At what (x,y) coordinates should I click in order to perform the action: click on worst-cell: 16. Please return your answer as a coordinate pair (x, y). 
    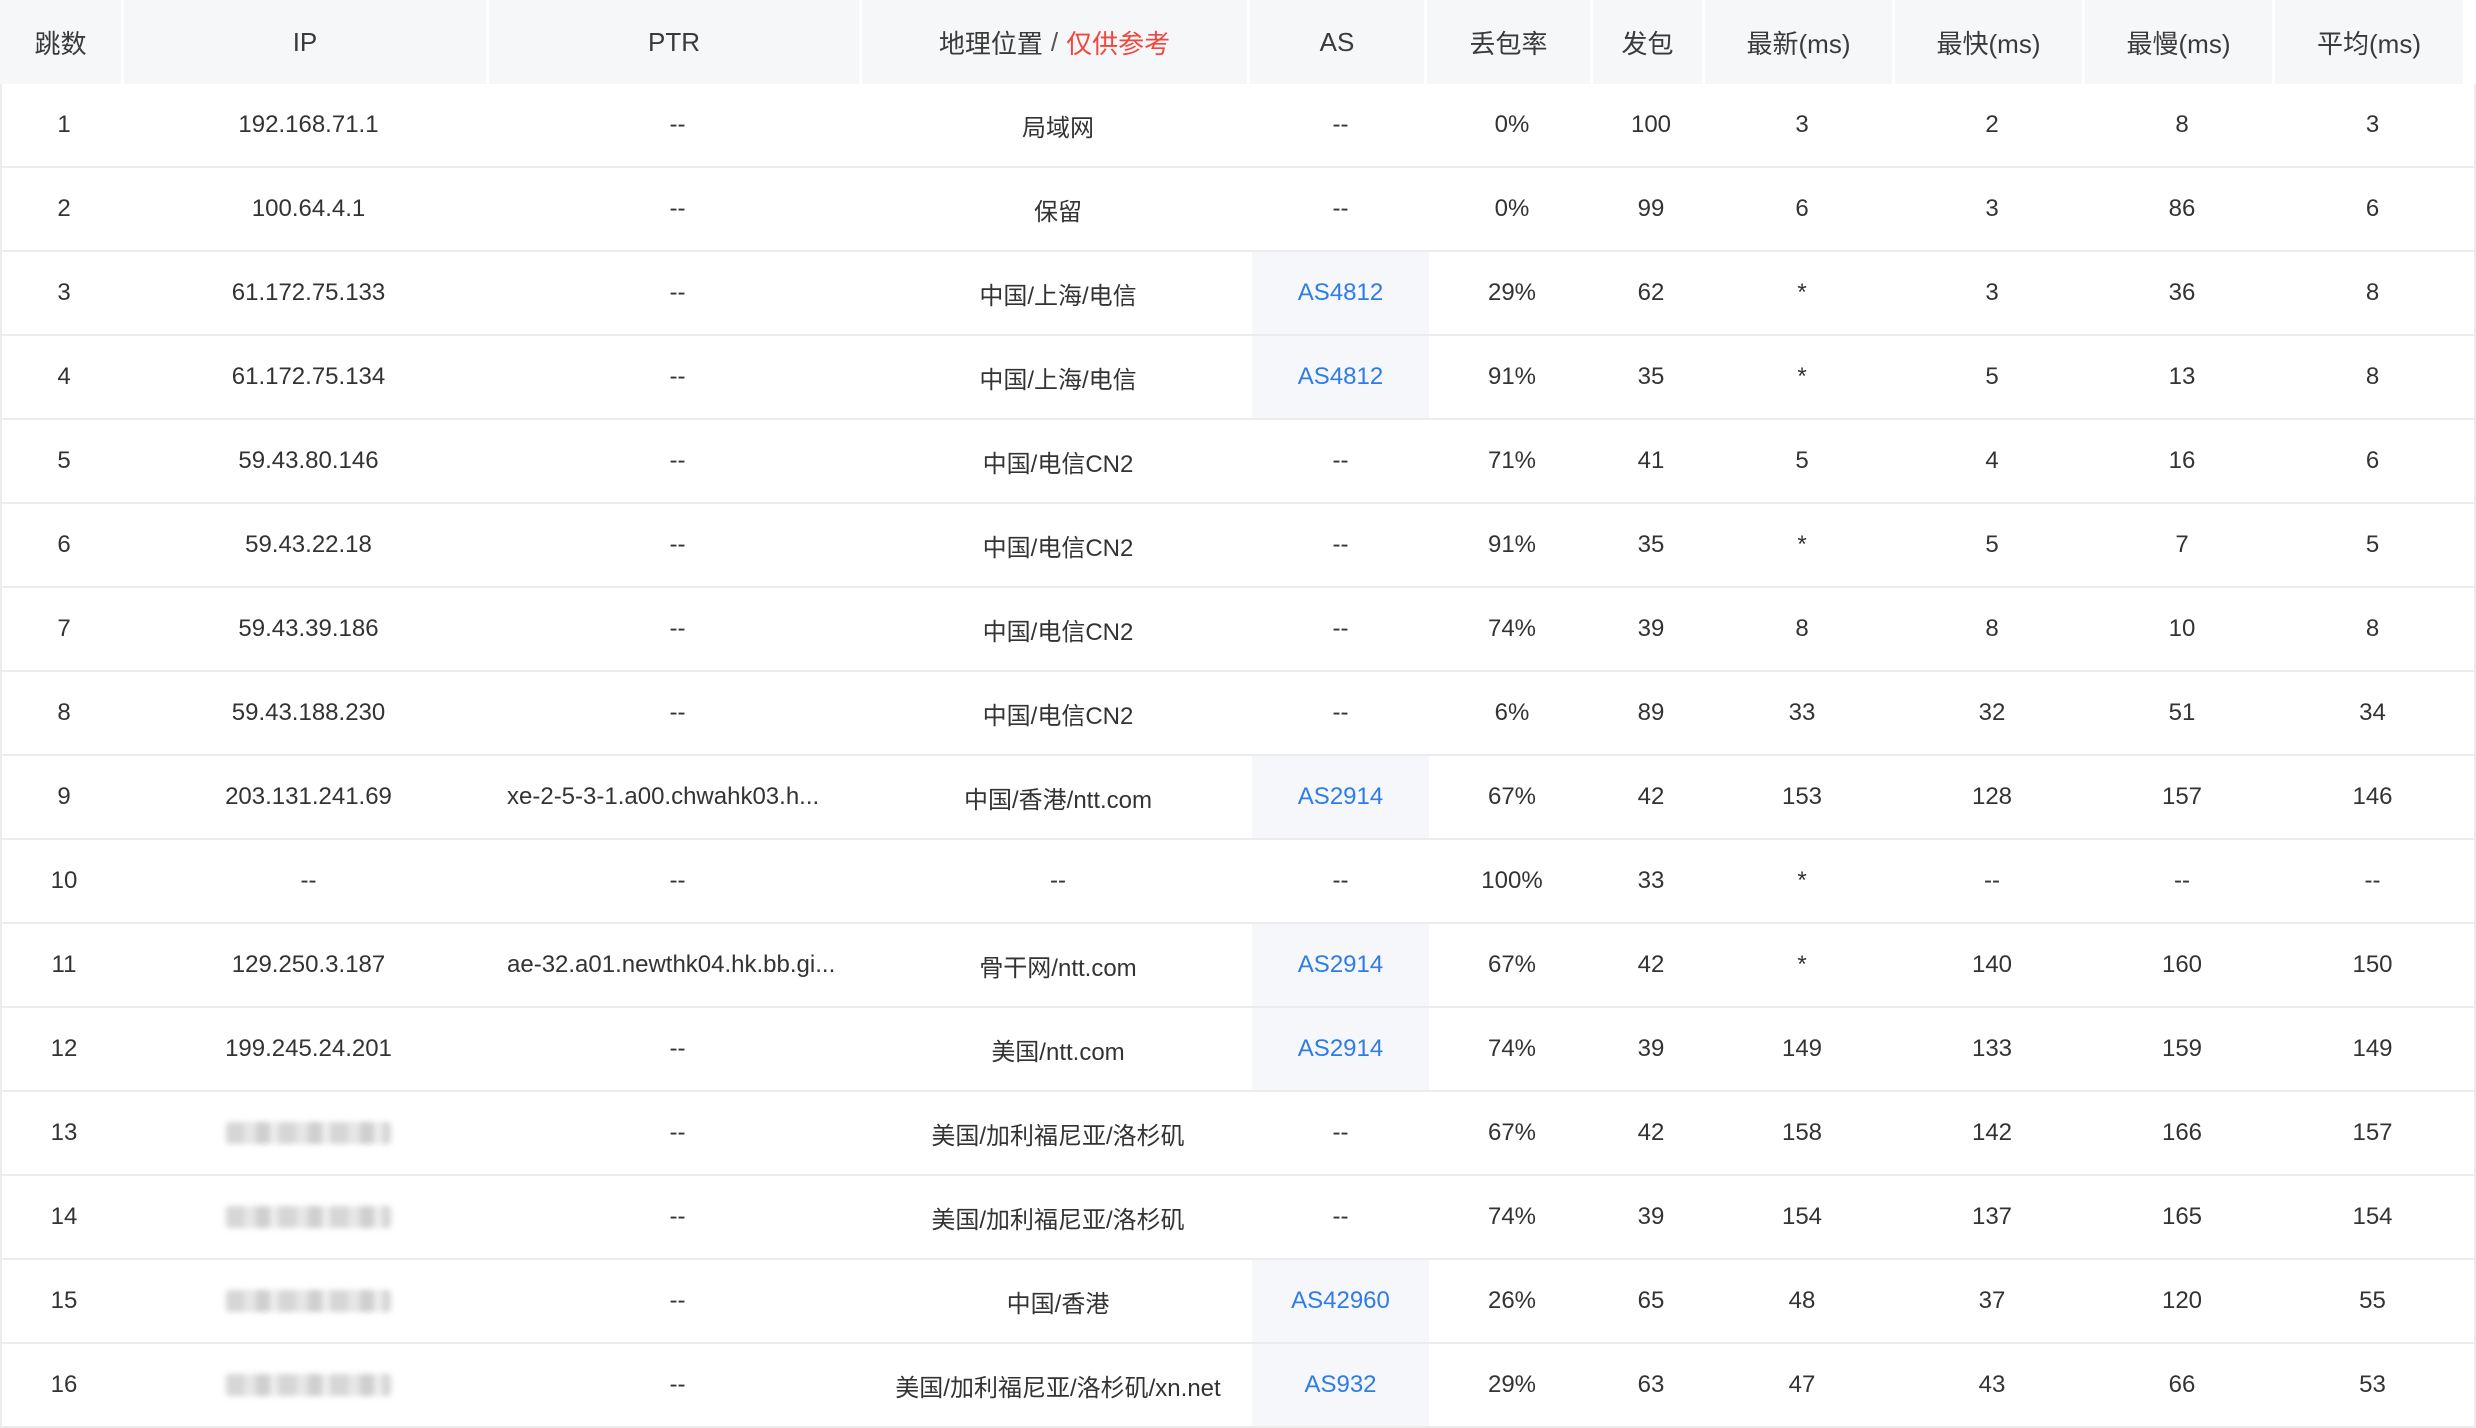
    Looking at the image, I should click on (2182, 460).